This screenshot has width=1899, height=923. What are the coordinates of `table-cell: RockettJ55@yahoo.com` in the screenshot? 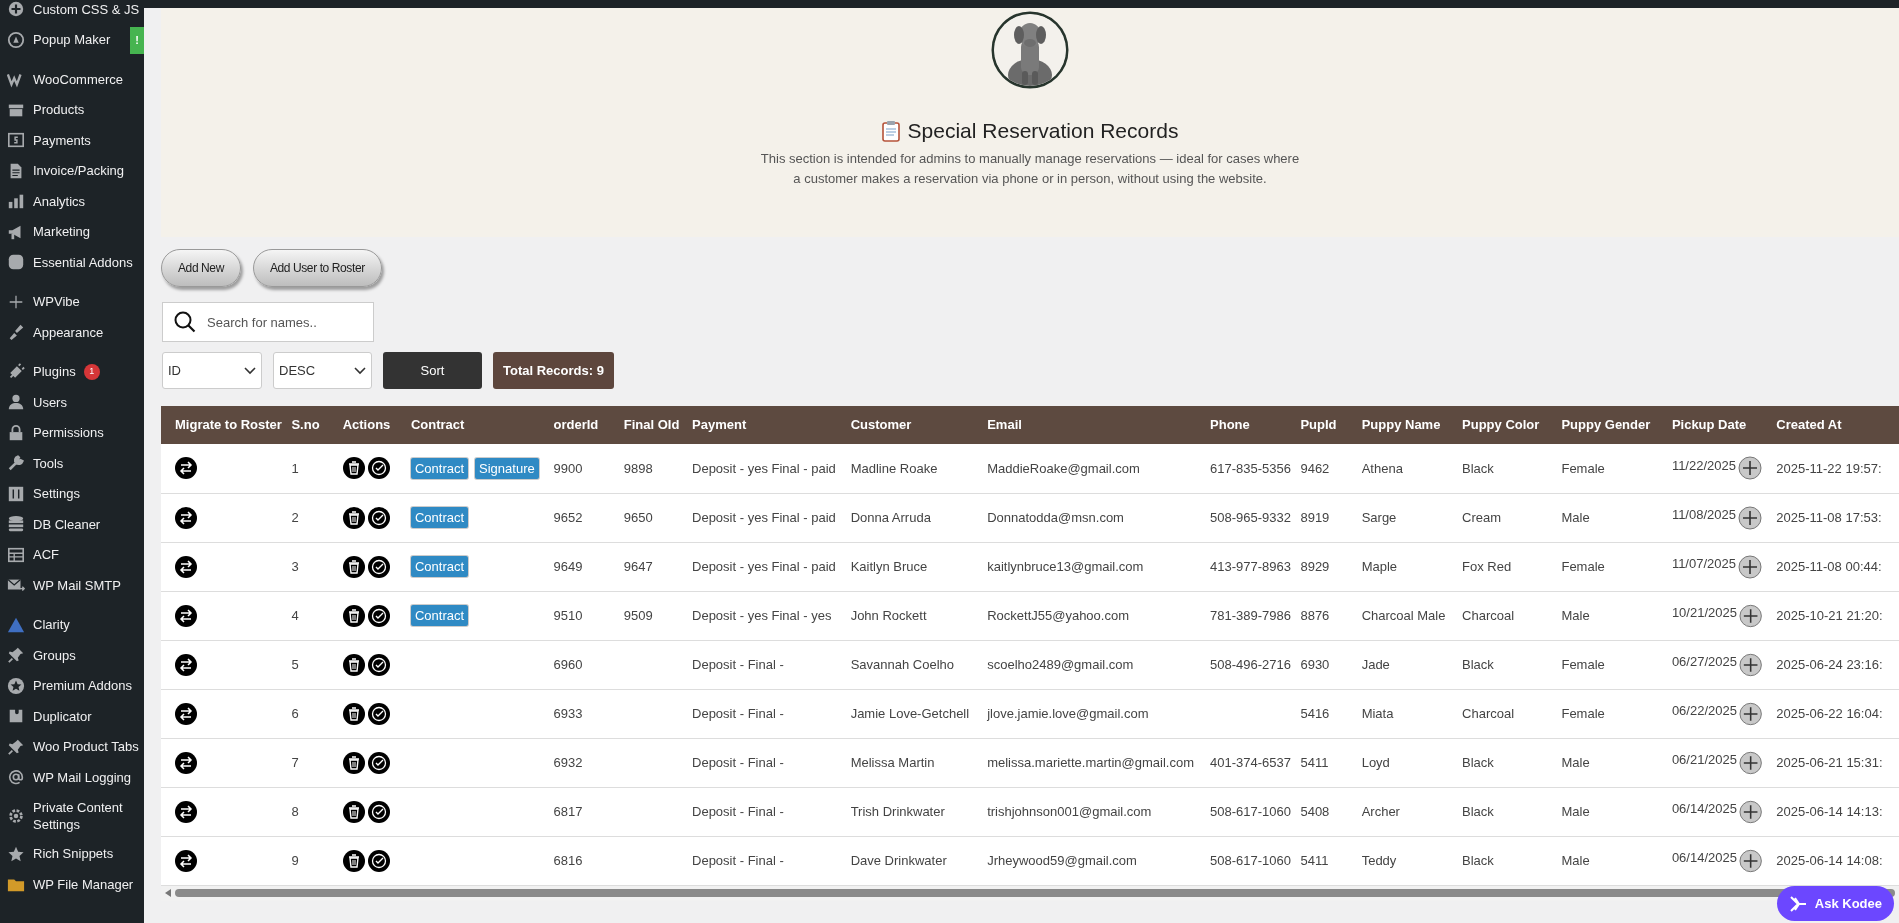 It's located at (1085, 615).